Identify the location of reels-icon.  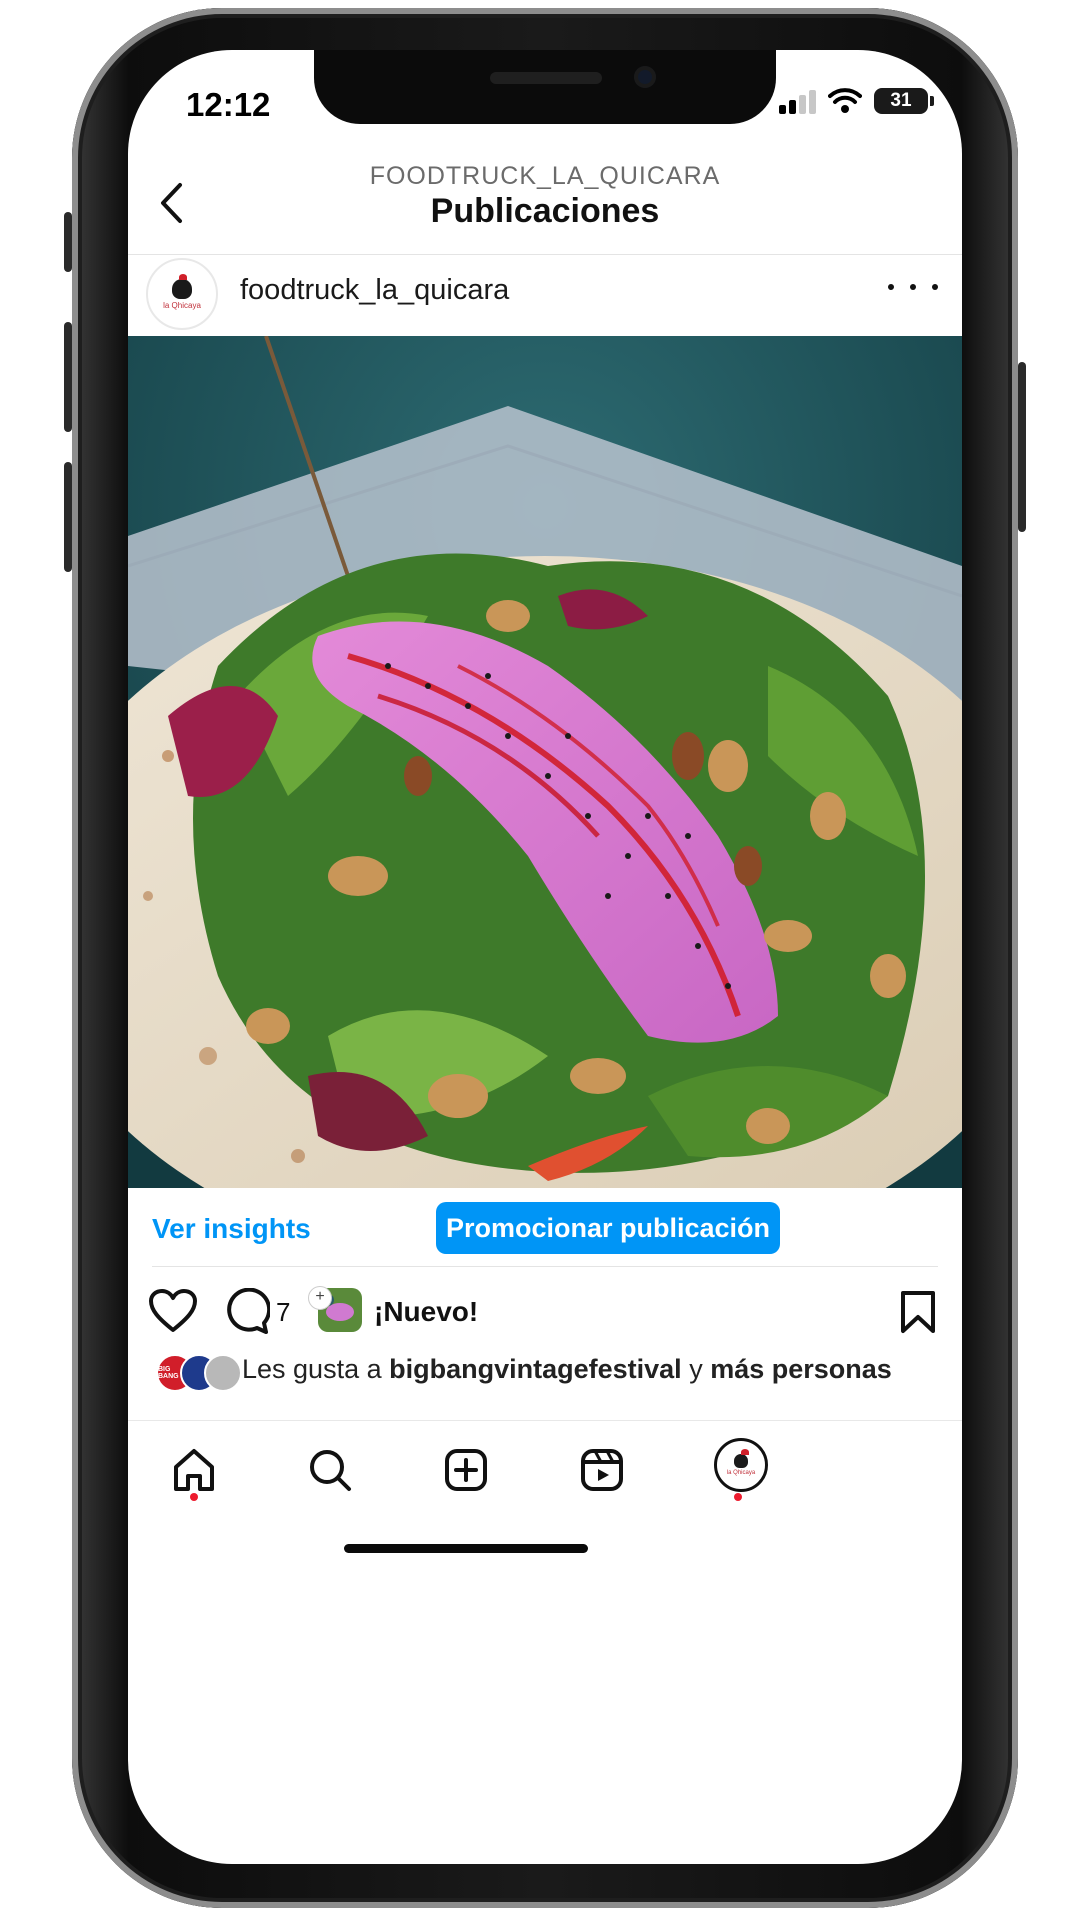
(602, 1470).